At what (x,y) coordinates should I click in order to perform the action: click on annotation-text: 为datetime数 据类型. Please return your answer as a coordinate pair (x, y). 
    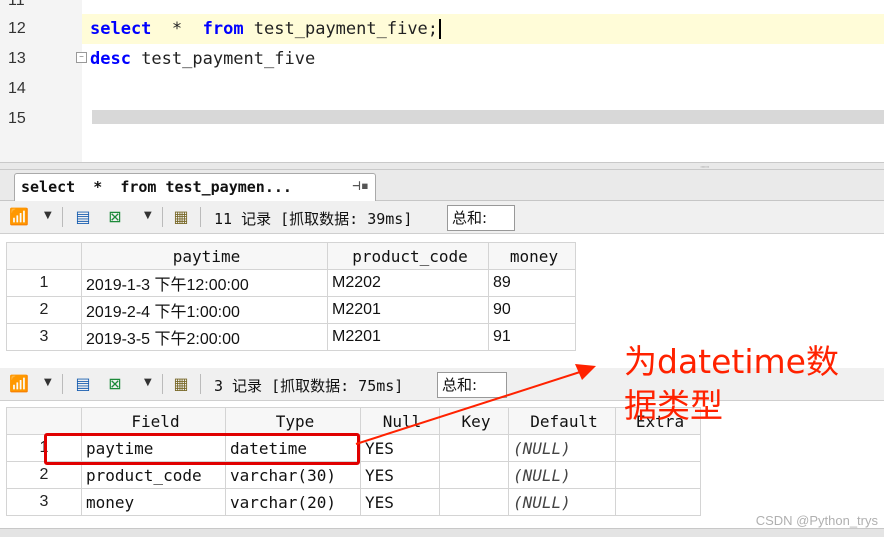
    Looking at the image, I should click on (749, 384).